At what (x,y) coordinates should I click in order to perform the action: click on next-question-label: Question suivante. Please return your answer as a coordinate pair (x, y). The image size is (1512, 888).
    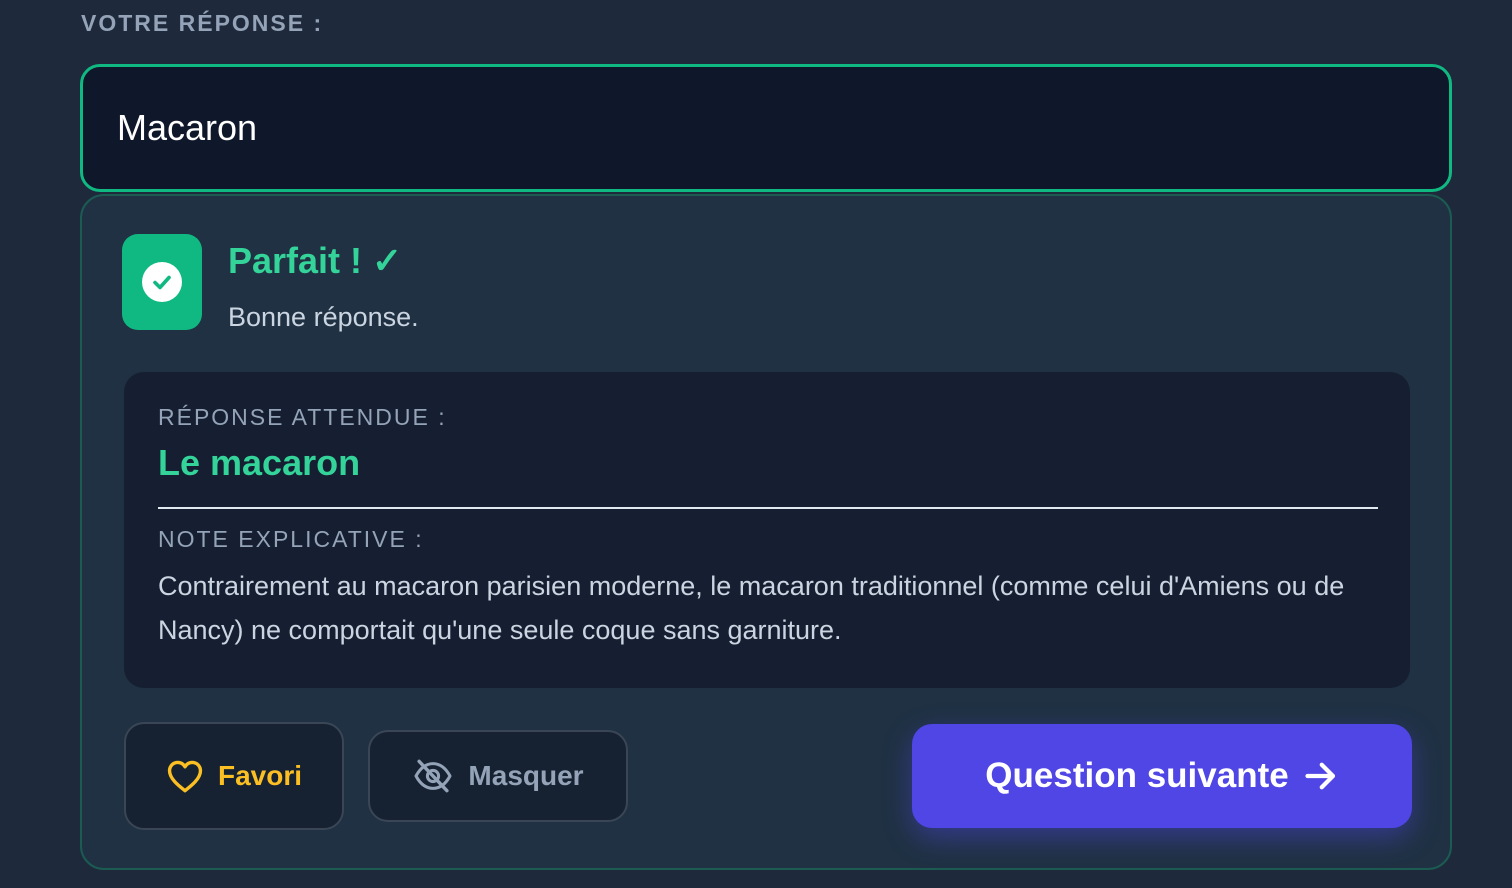
    Looking at the image, I should click on (1137, 775).